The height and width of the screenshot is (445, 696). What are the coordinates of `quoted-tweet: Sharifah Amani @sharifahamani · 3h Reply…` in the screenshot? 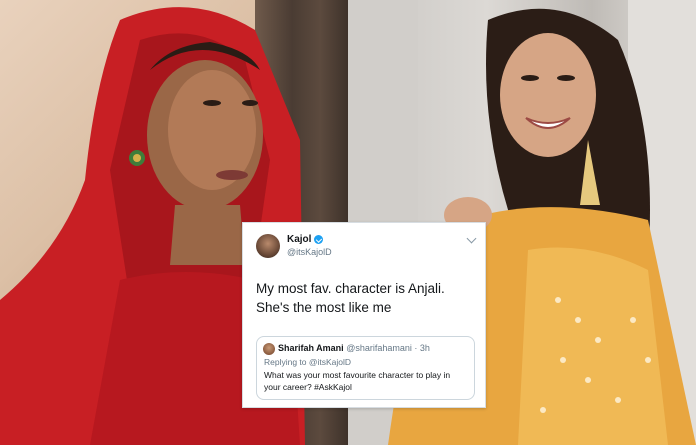 It's located at (365, 368).